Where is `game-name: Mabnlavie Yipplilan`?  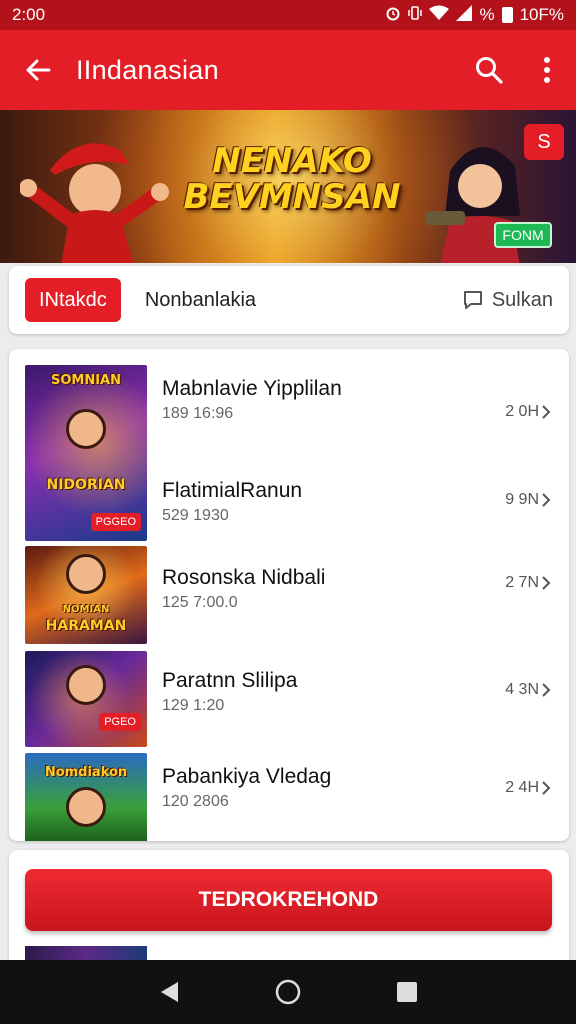 game-name: Mabnlavie Yipplilan is located at coordinates (252, 388).